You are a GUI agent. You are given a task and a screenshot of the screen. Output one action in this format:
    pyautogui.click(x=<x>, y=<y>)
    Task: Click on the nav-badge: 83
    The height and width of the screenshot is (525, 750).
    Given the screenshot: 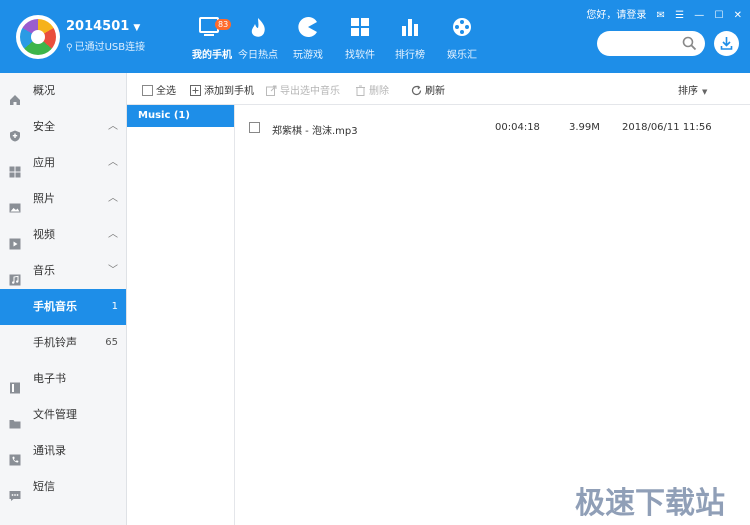 What is the action you would take?
    pyautogui.click(x=223, y=24)
    